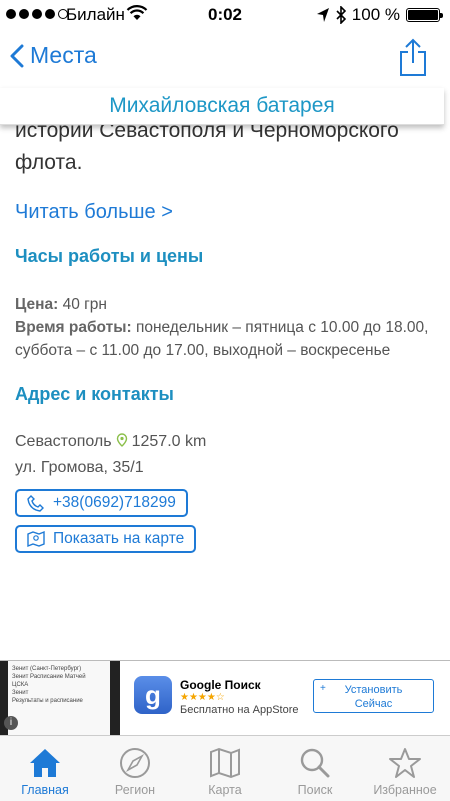 Image resolution: width=450 pixels, height=801 pixels. What do you see at coordinates (35, 503) in the screenshot?
I see `phone-icon` at bounding box center [35, 503].